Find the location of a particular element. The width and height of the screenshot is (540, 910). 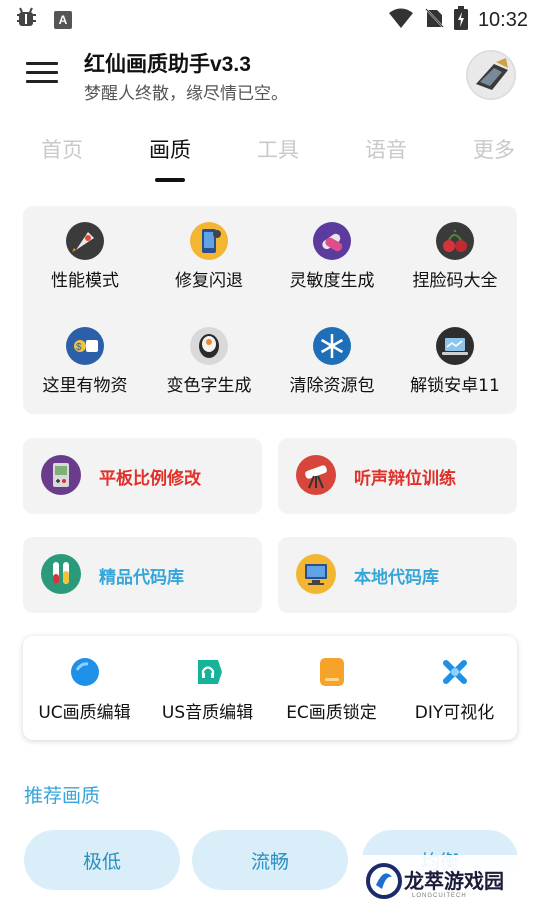

app-title: 红仙画质助手v3.3 is located at coordinates (167, 64).